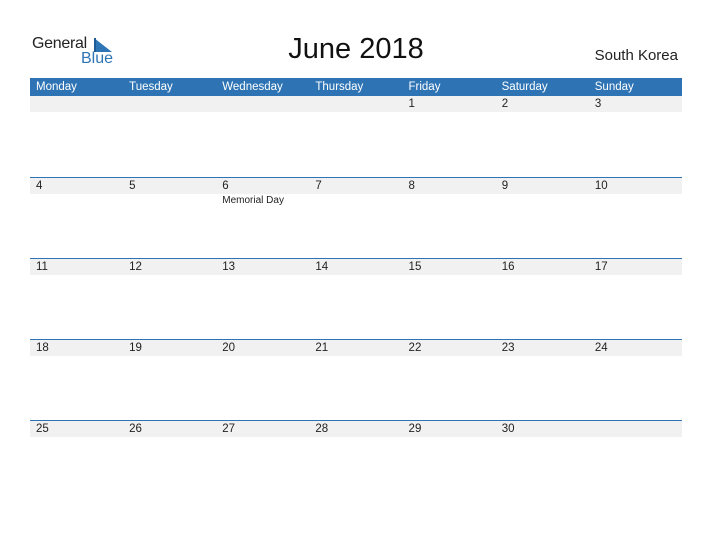  Describe the element at coordinates (542, 136) in the screenshot. I see `day-cell: 2` at that location.